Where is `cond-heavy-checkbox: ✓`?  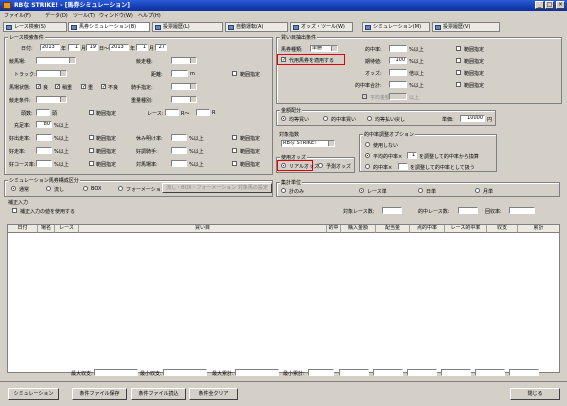
cond-heavy-checkbox: ✓ is located at coordinates (83, 87).